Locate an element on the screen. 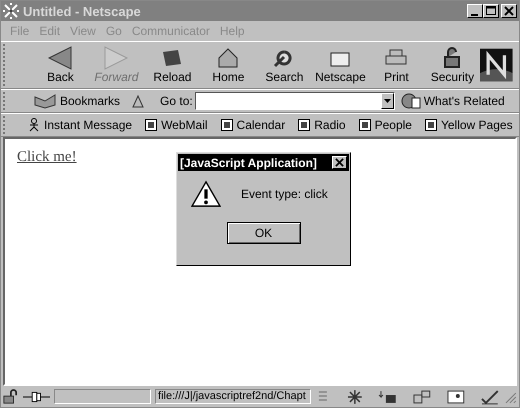 The image size is (520, 408). warning-icon is located at coordinates (206, 194).